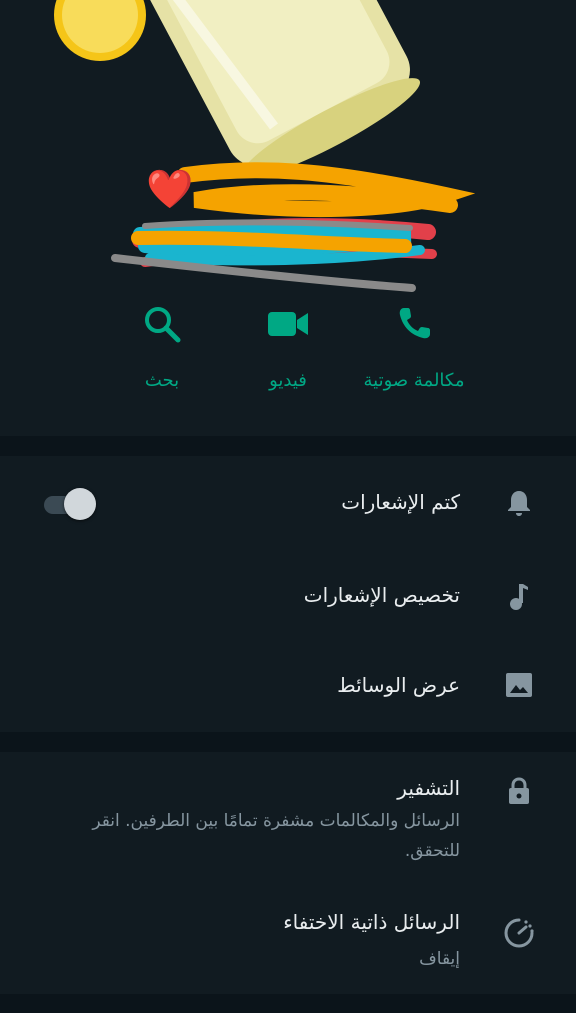 This screenshot has height=1013, width=576. I want to click on search-button: بحث, so click(162, 350).